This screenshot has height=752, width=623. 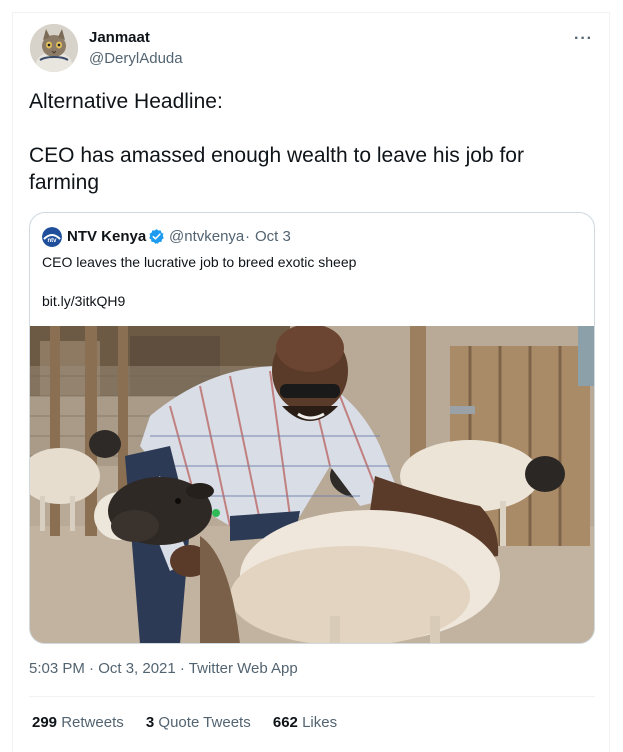 I want to click on ntv-logo-icon: ntv, so click(x=52, y=237).